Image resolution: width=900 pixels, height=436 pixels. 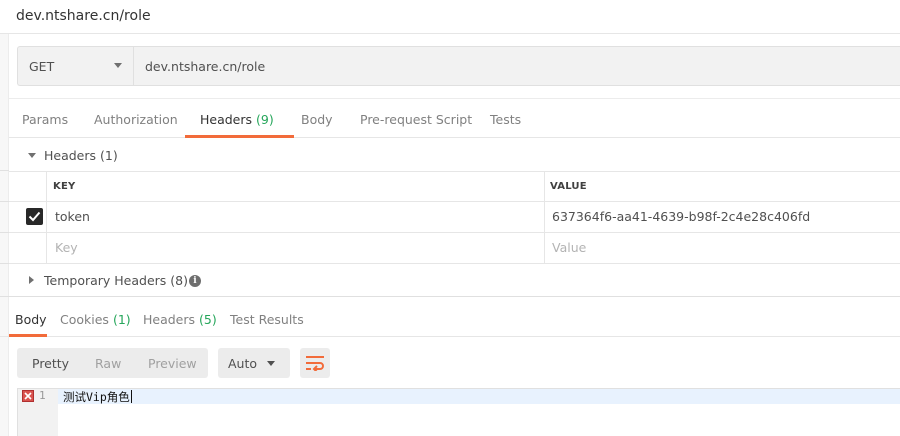 What do you see at coordinates (108, 363) in the screenshot?
I see `view-raw-button: Raw` at bounding box center [108, 363].